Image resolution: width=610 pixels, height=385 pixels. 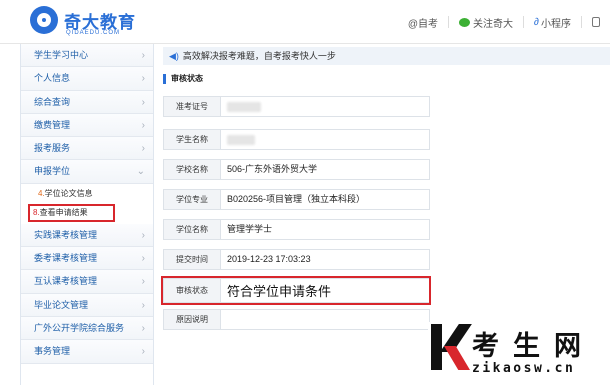 I want to click on logo-subtitle: QIDAEDU.COM, so click(x=93, y=33).